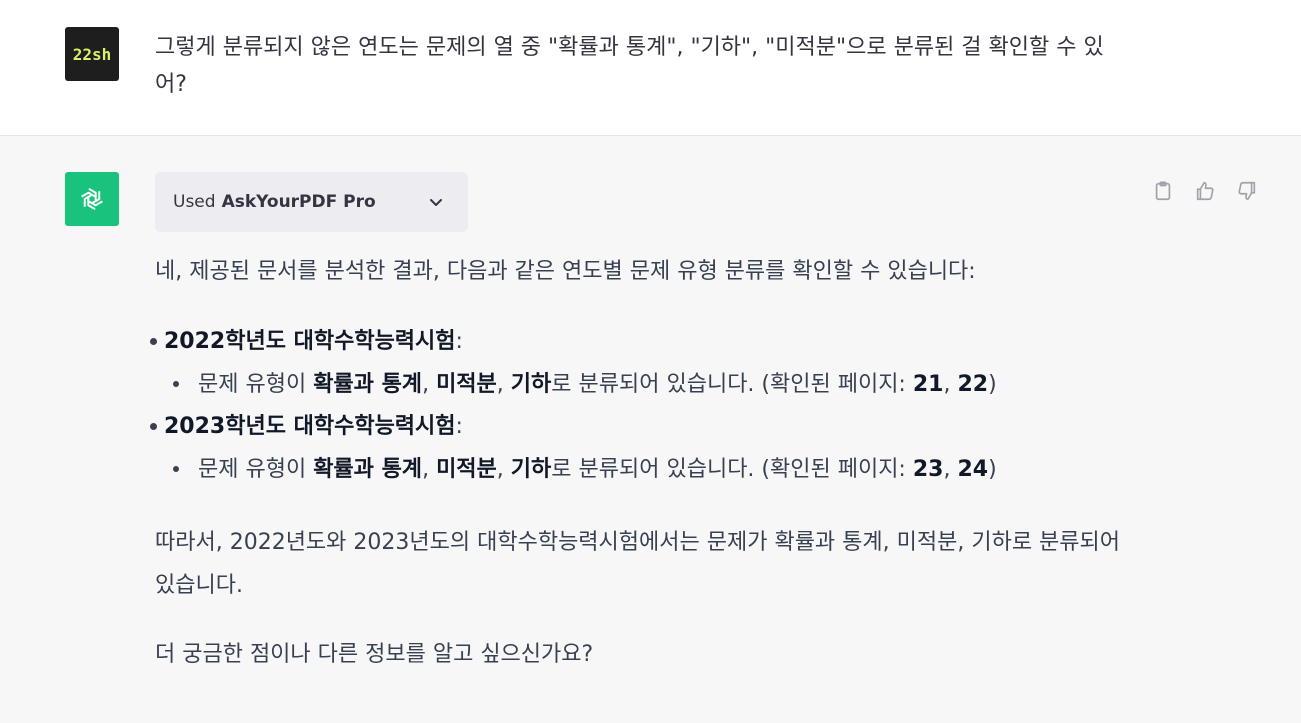 The image size is (1301, 723). Describe the element at coordinates (973, 384) in the screenshot. I see `page-number: 22` at that location.